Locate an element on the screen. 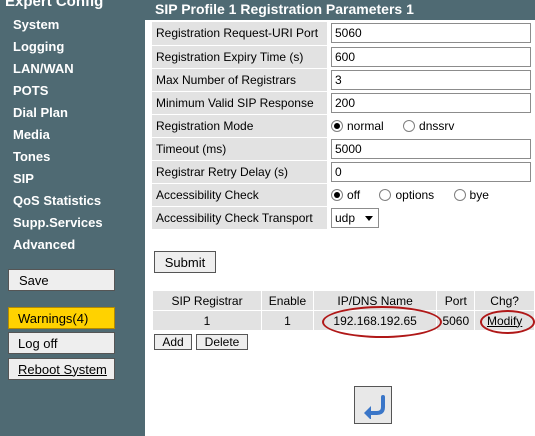 The width and height of the screenshot is (535, 436). timeout-input is located at coordinates (431, 148).